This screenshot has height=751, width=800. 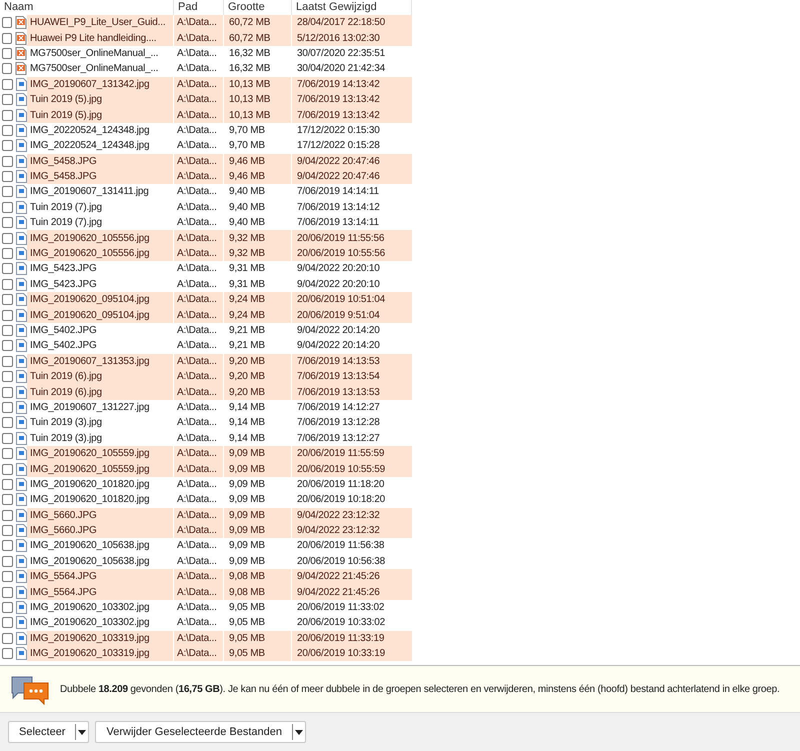 I want to click on modified-date: 30/07/2020 22:35:51, so click(x=341, y=53).